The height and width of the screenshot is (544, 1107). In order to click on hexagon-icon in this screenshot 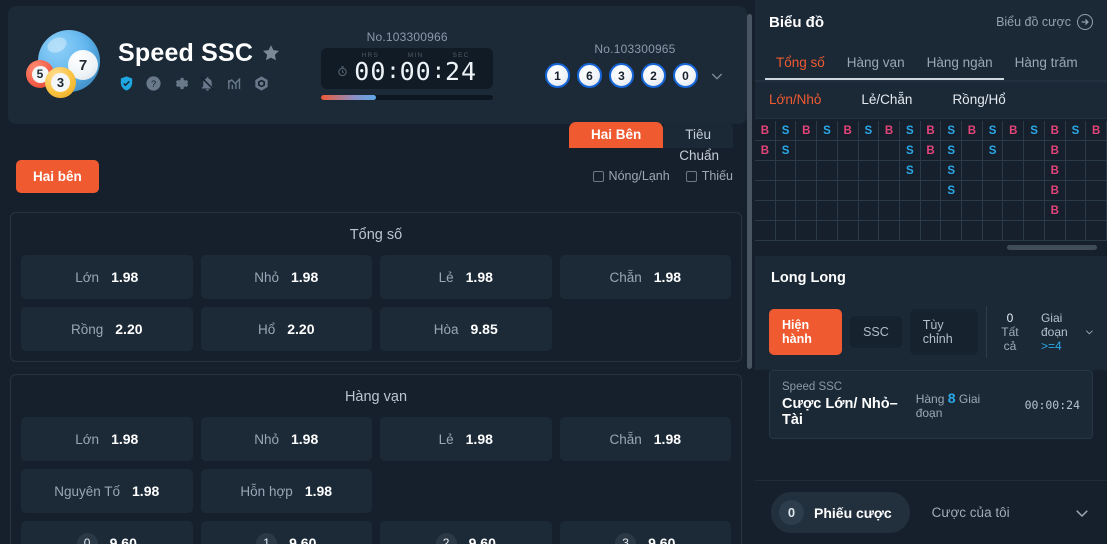, I will do `click(261, 83)`.